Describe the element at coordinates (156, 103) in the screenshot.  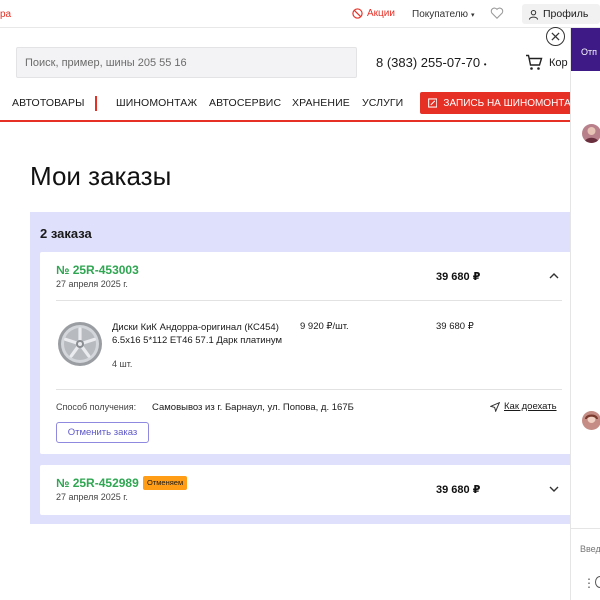
I see `nav-item-tire-fitting: ШИНОМОНТАЖ` at that location.